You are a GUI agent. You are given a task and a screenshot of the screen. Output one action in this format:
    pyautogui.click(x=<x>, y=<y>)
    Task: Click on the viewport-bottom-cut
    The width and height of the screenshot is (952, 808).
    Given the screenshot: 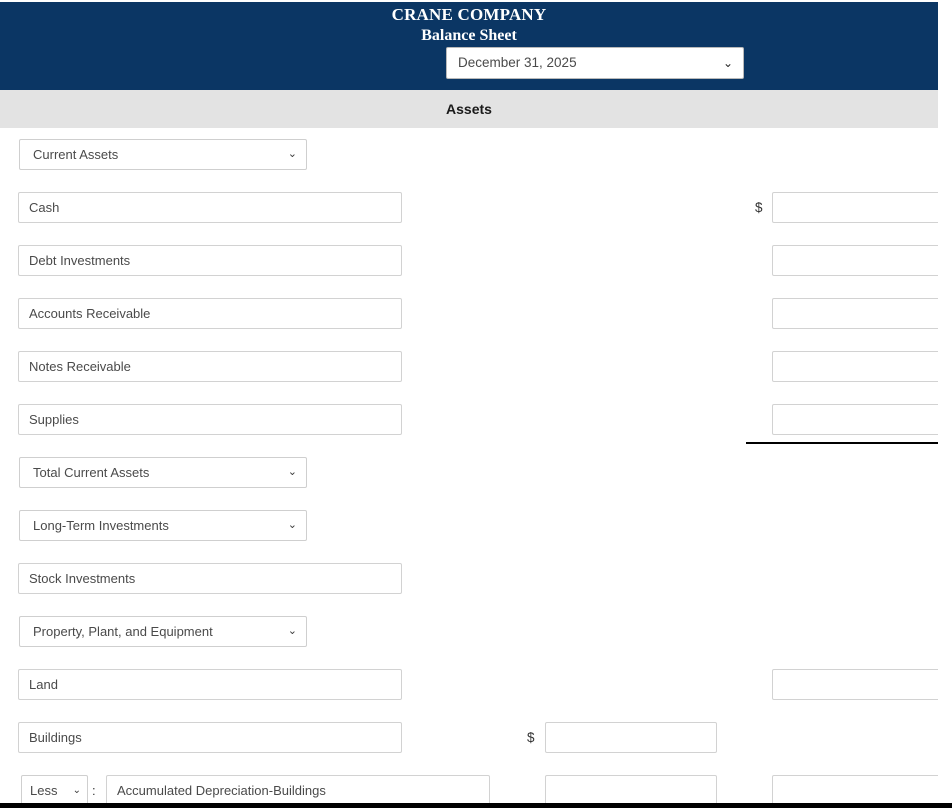 What is the action you would take?
    pyautogui.click(x=476, y=805)
    